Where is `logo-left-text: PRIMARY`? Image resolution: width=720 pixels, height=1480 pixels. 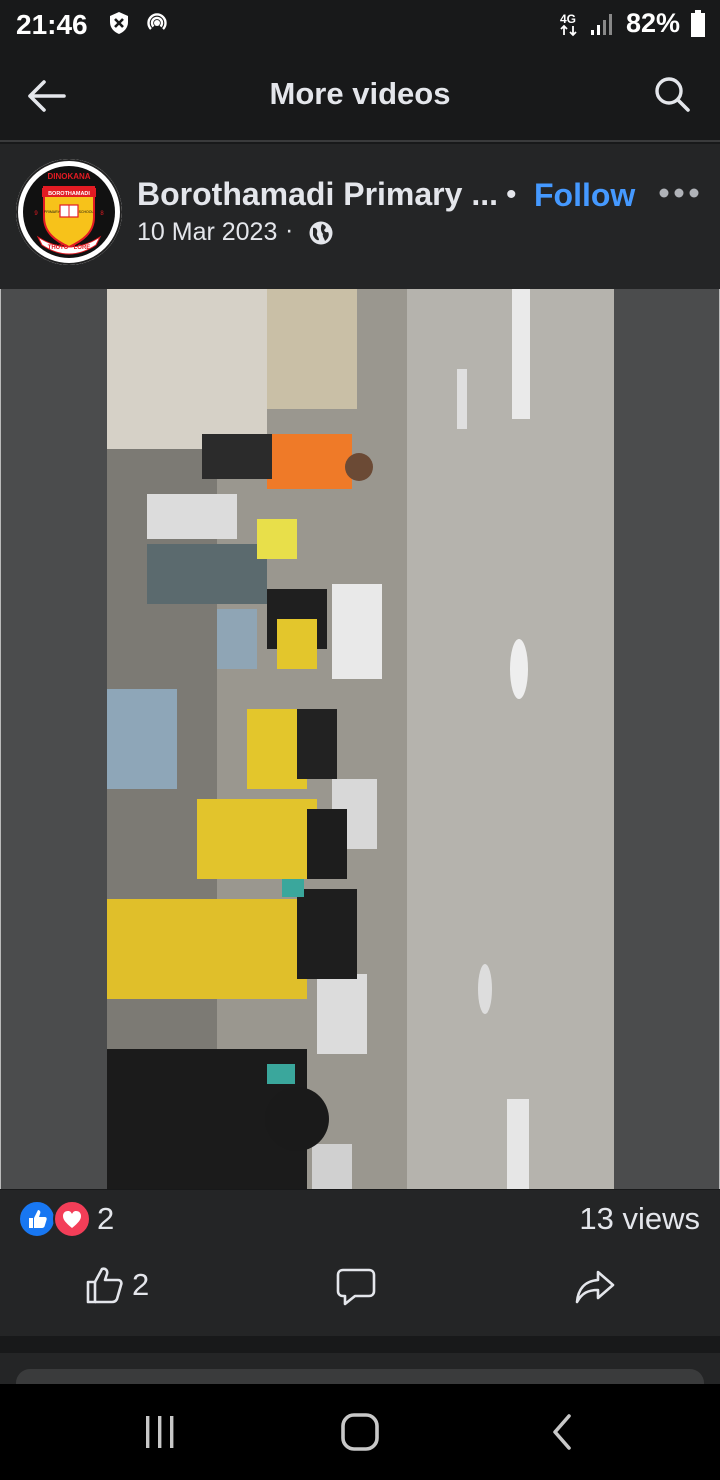 logo-left-text: PRIMARY is located at coordinates (52, 212).